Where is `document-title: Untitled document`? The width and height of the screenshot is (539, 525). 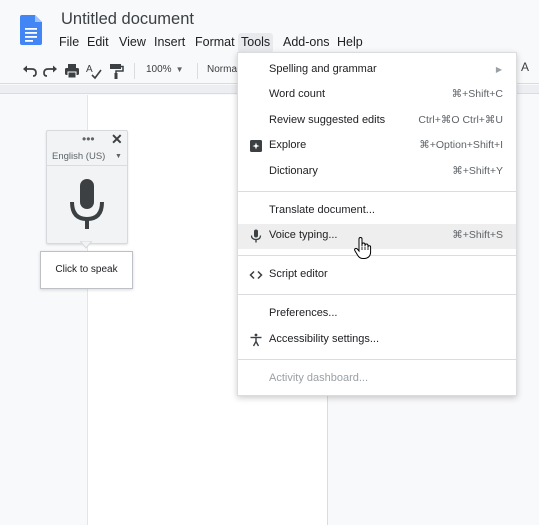
document-title: Untitled document is located at coordinates (127, 19).